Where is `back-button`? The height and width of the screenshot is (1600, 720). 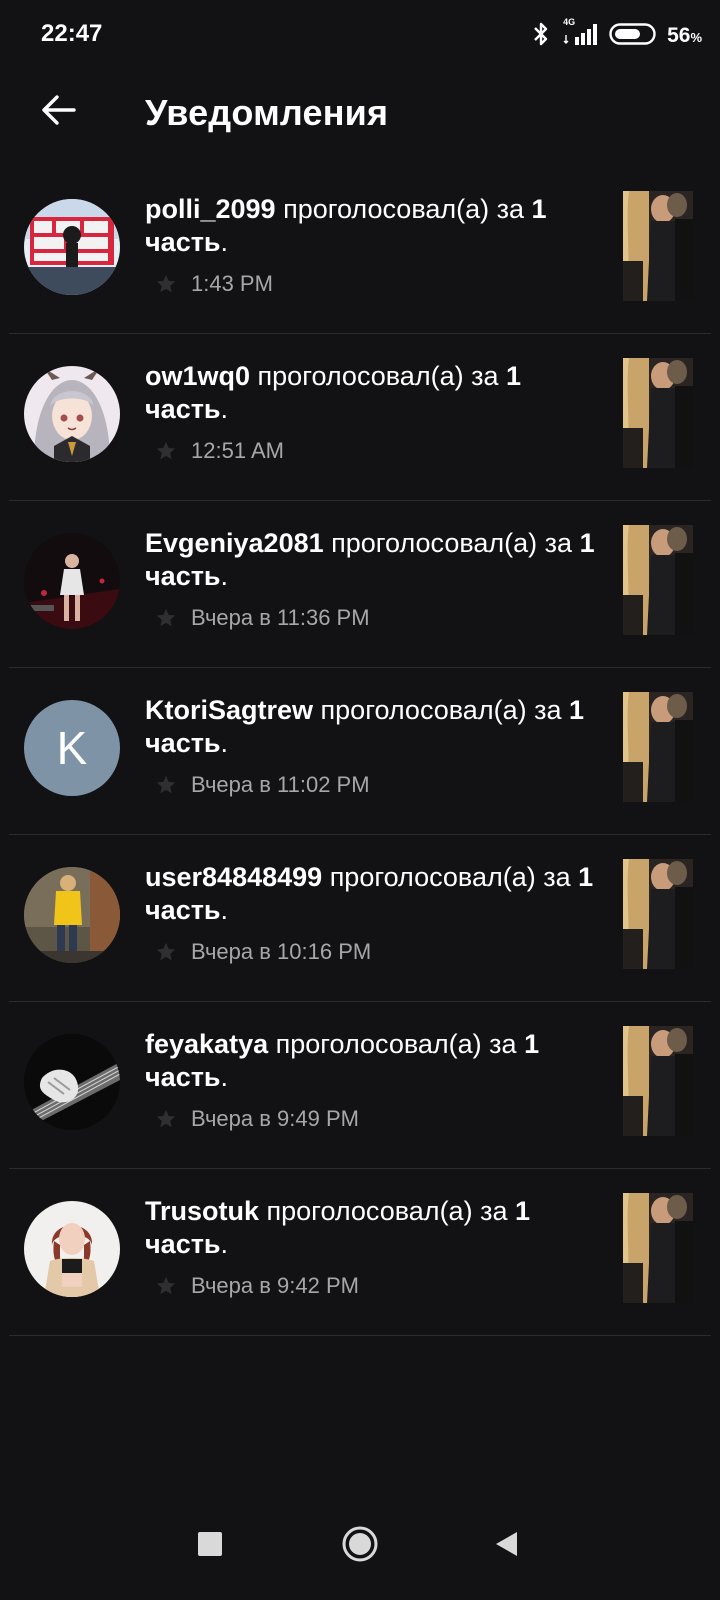
back-button is located at coordinates (58, 112).